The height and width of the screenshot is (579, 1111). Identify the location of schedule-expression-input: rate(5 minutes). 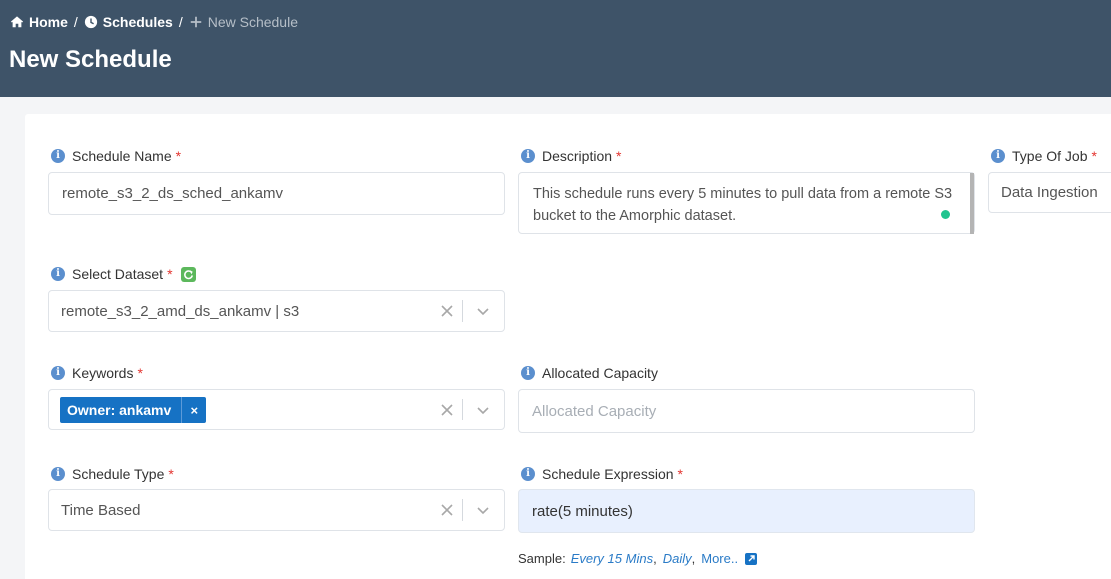
(746, 511).